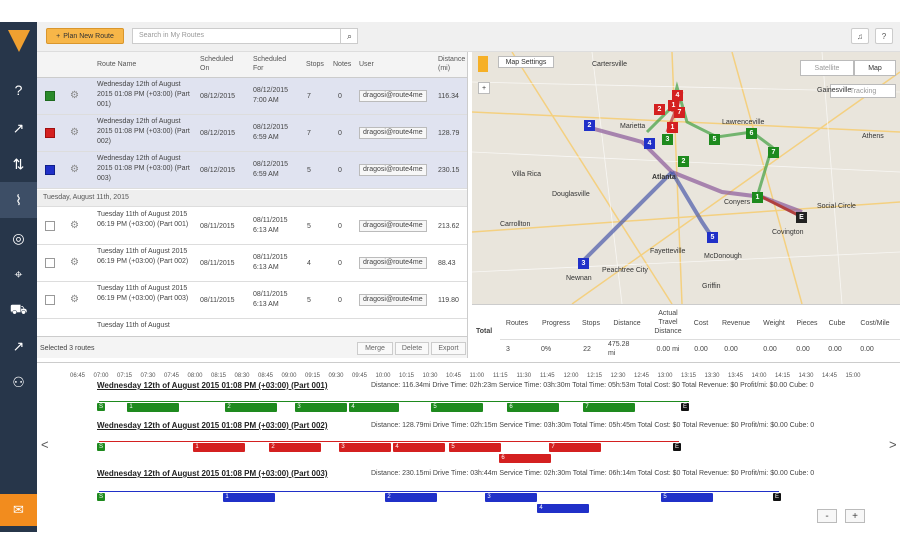 This screenshot has height=550, width=900. What do you see at coordinates (315, 64) in the screenshot?
I see `col-stops: Stops` at bounding box center [315, 64].